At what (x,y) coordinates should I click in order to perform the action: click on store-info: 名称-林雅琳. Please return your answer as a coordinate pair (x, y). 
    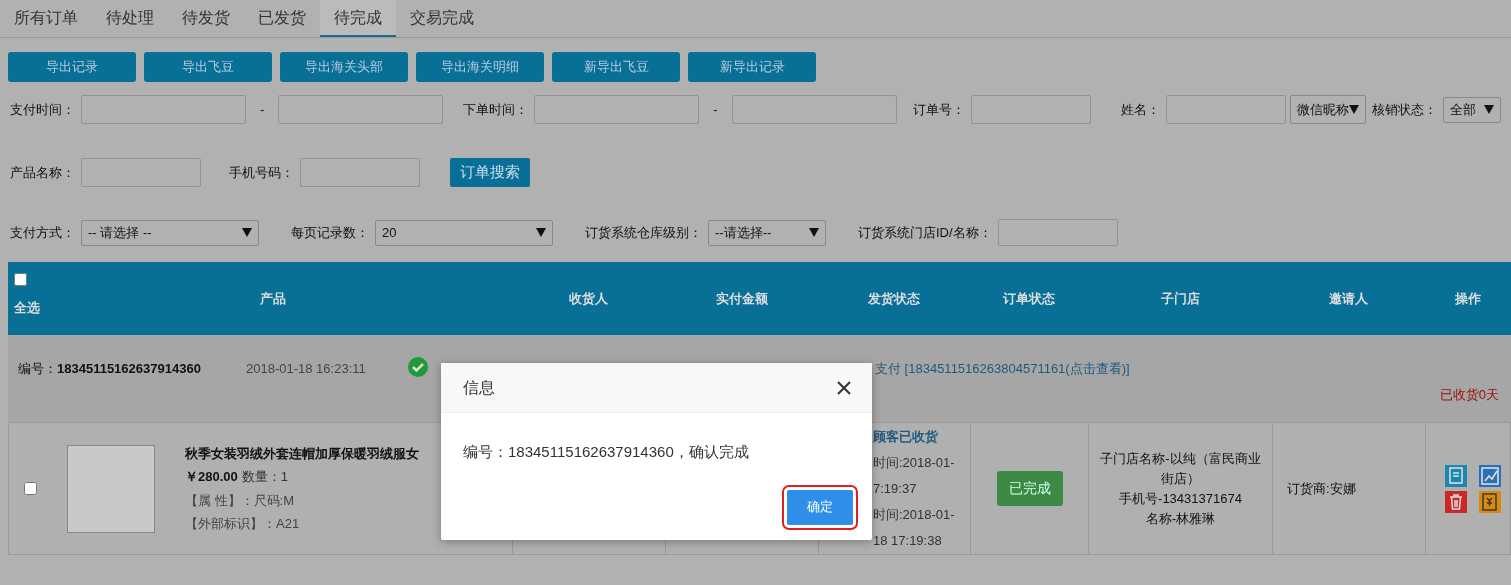
    Looking at the image, I should click on (1180, 518).